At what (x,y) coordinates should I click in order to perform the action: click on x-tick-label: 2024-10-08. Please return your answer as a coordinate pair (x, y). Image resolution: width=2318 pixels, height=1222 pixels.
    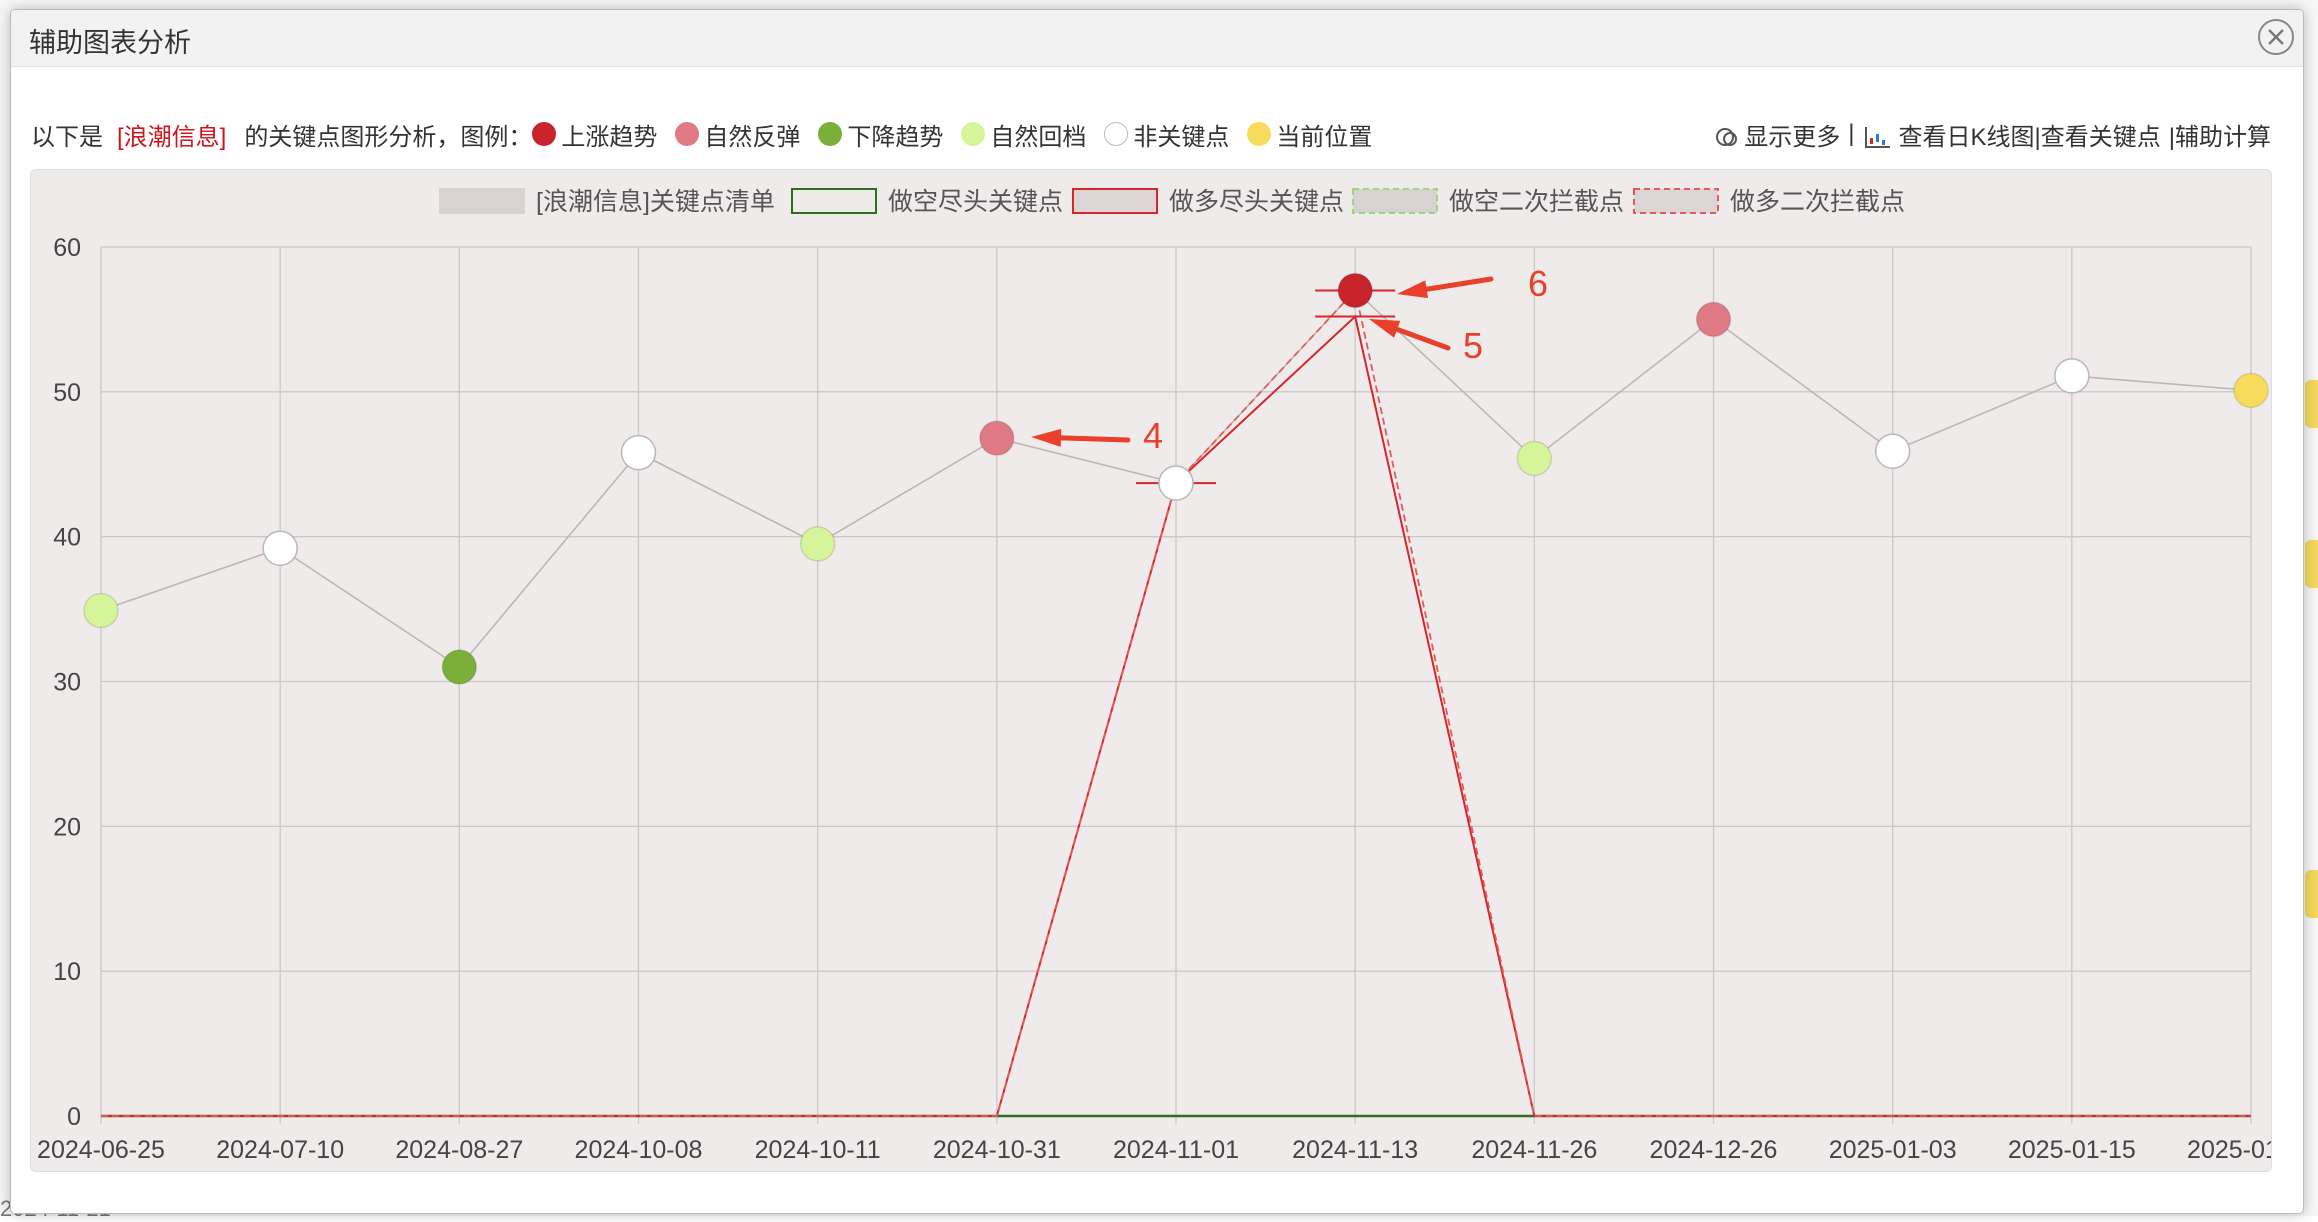
    Looking at the image, I should click on (639, 1150).